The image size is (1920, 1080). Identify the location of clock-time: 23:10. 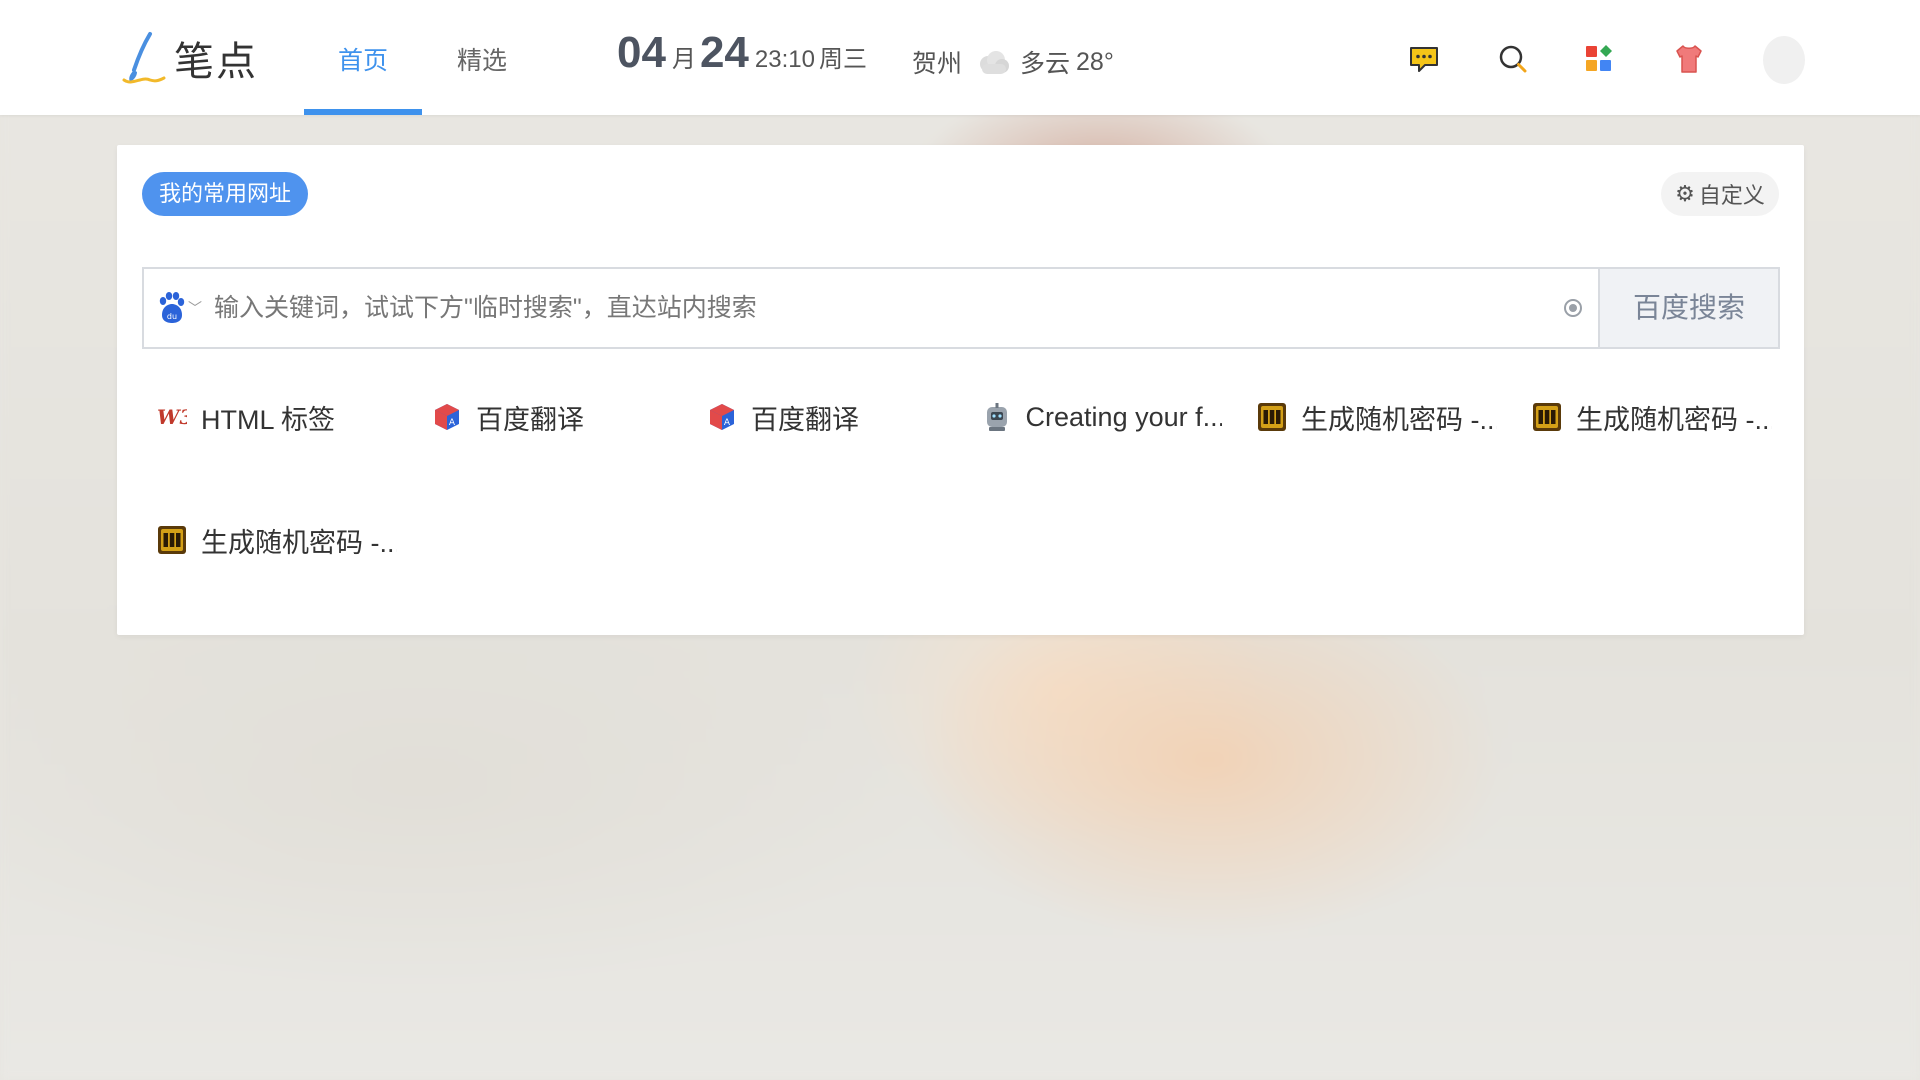
(784, 59).